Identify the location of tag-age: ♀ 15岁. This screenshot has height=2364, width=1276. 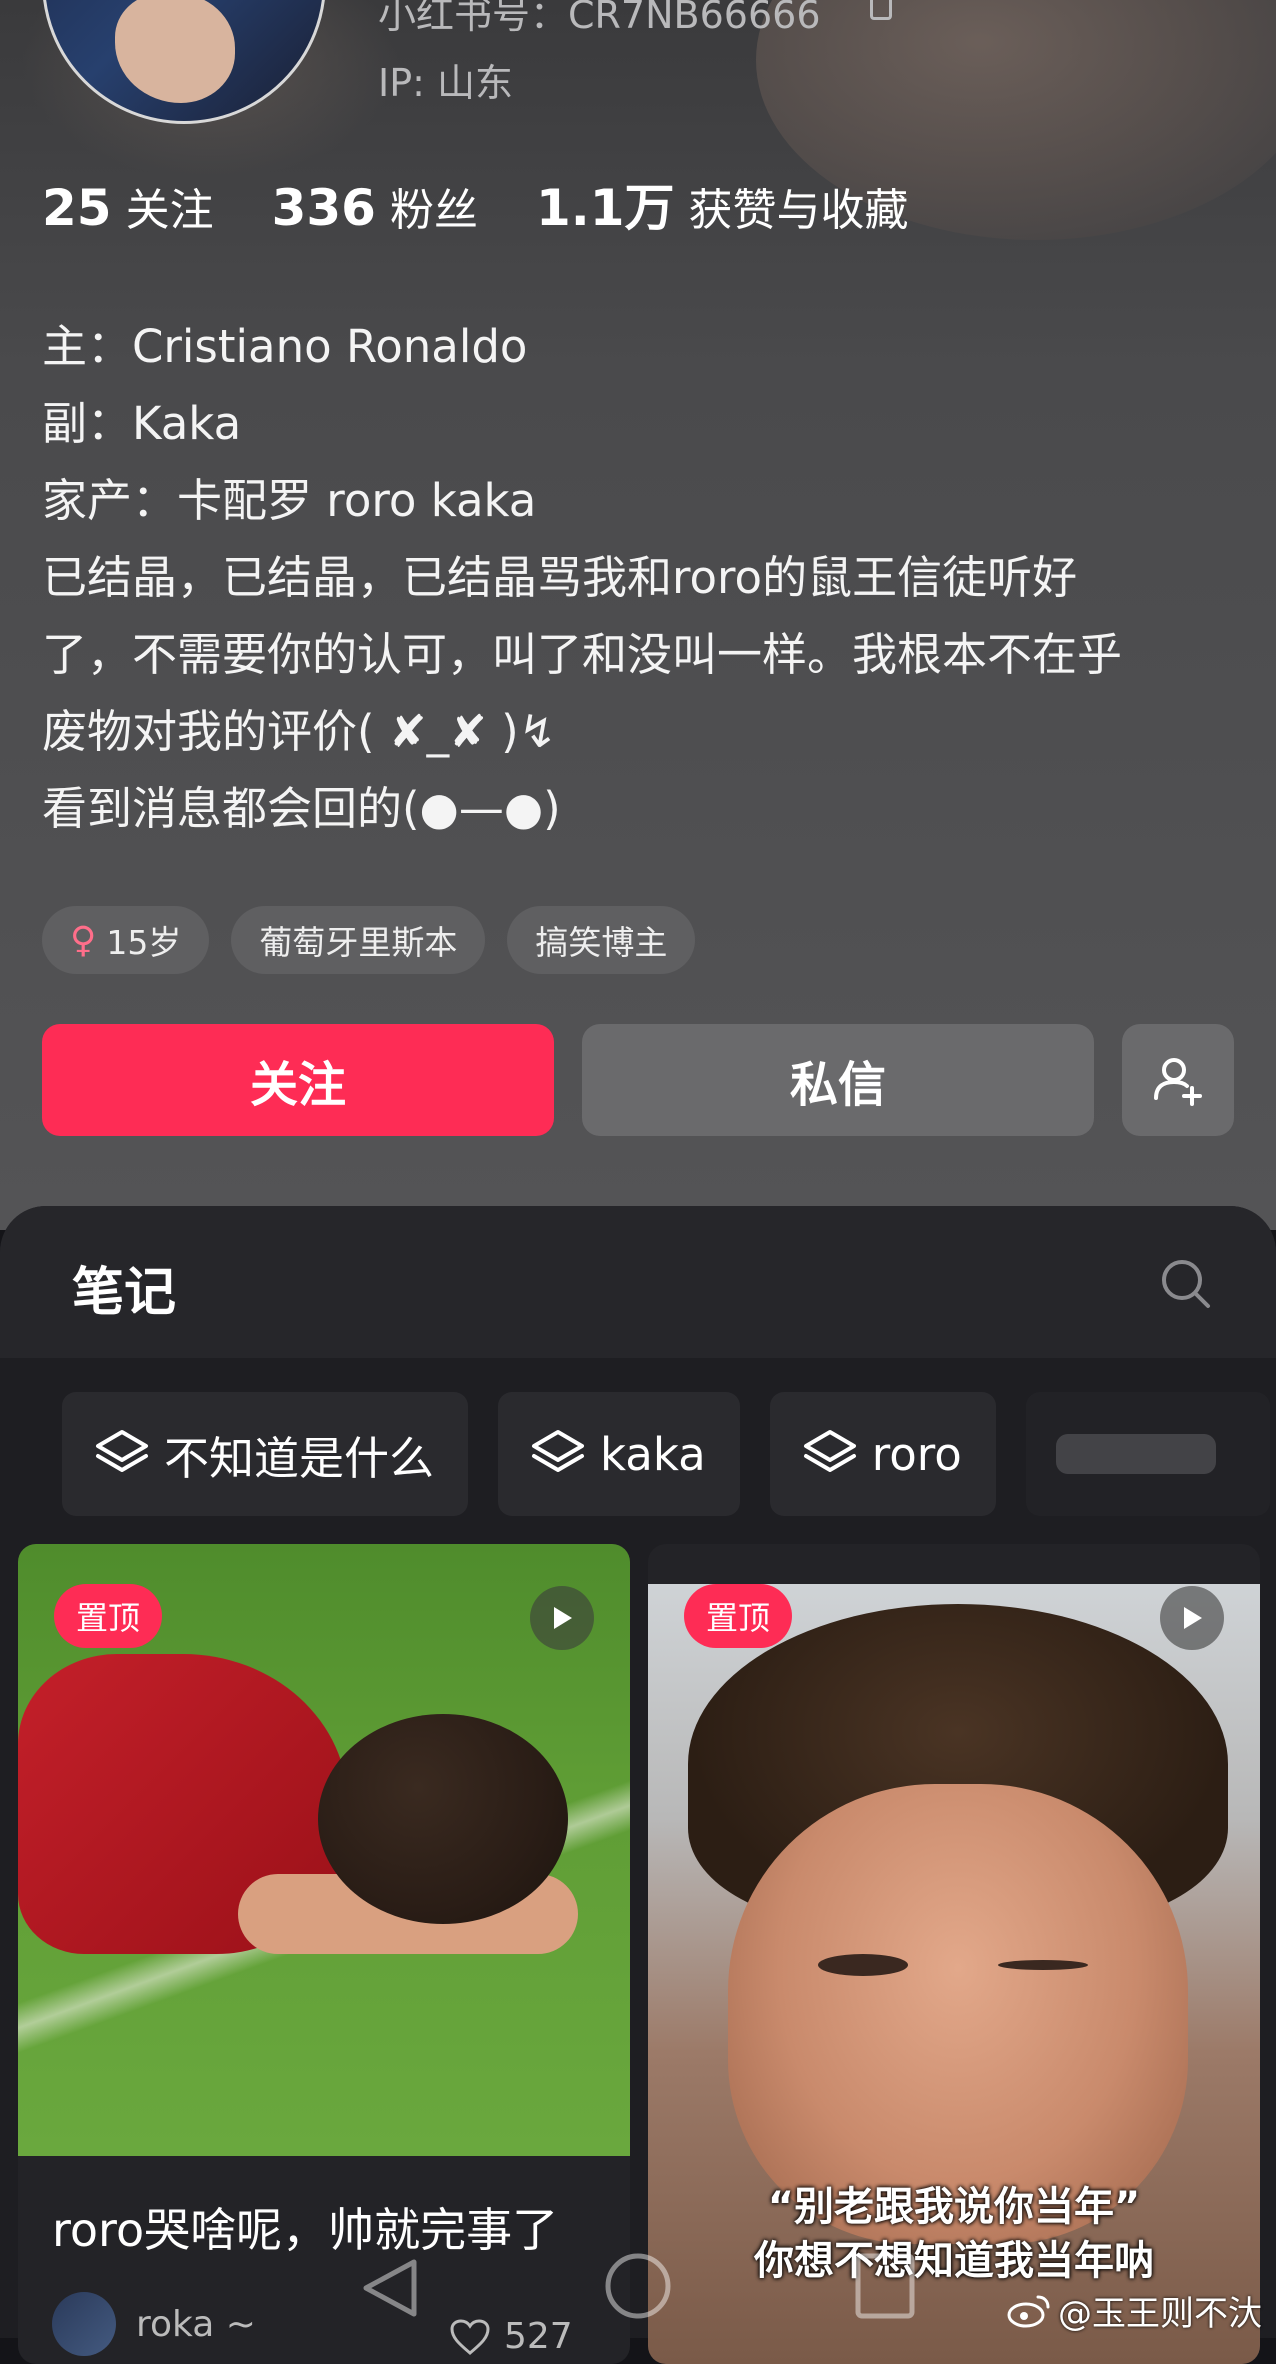
(126, 940).